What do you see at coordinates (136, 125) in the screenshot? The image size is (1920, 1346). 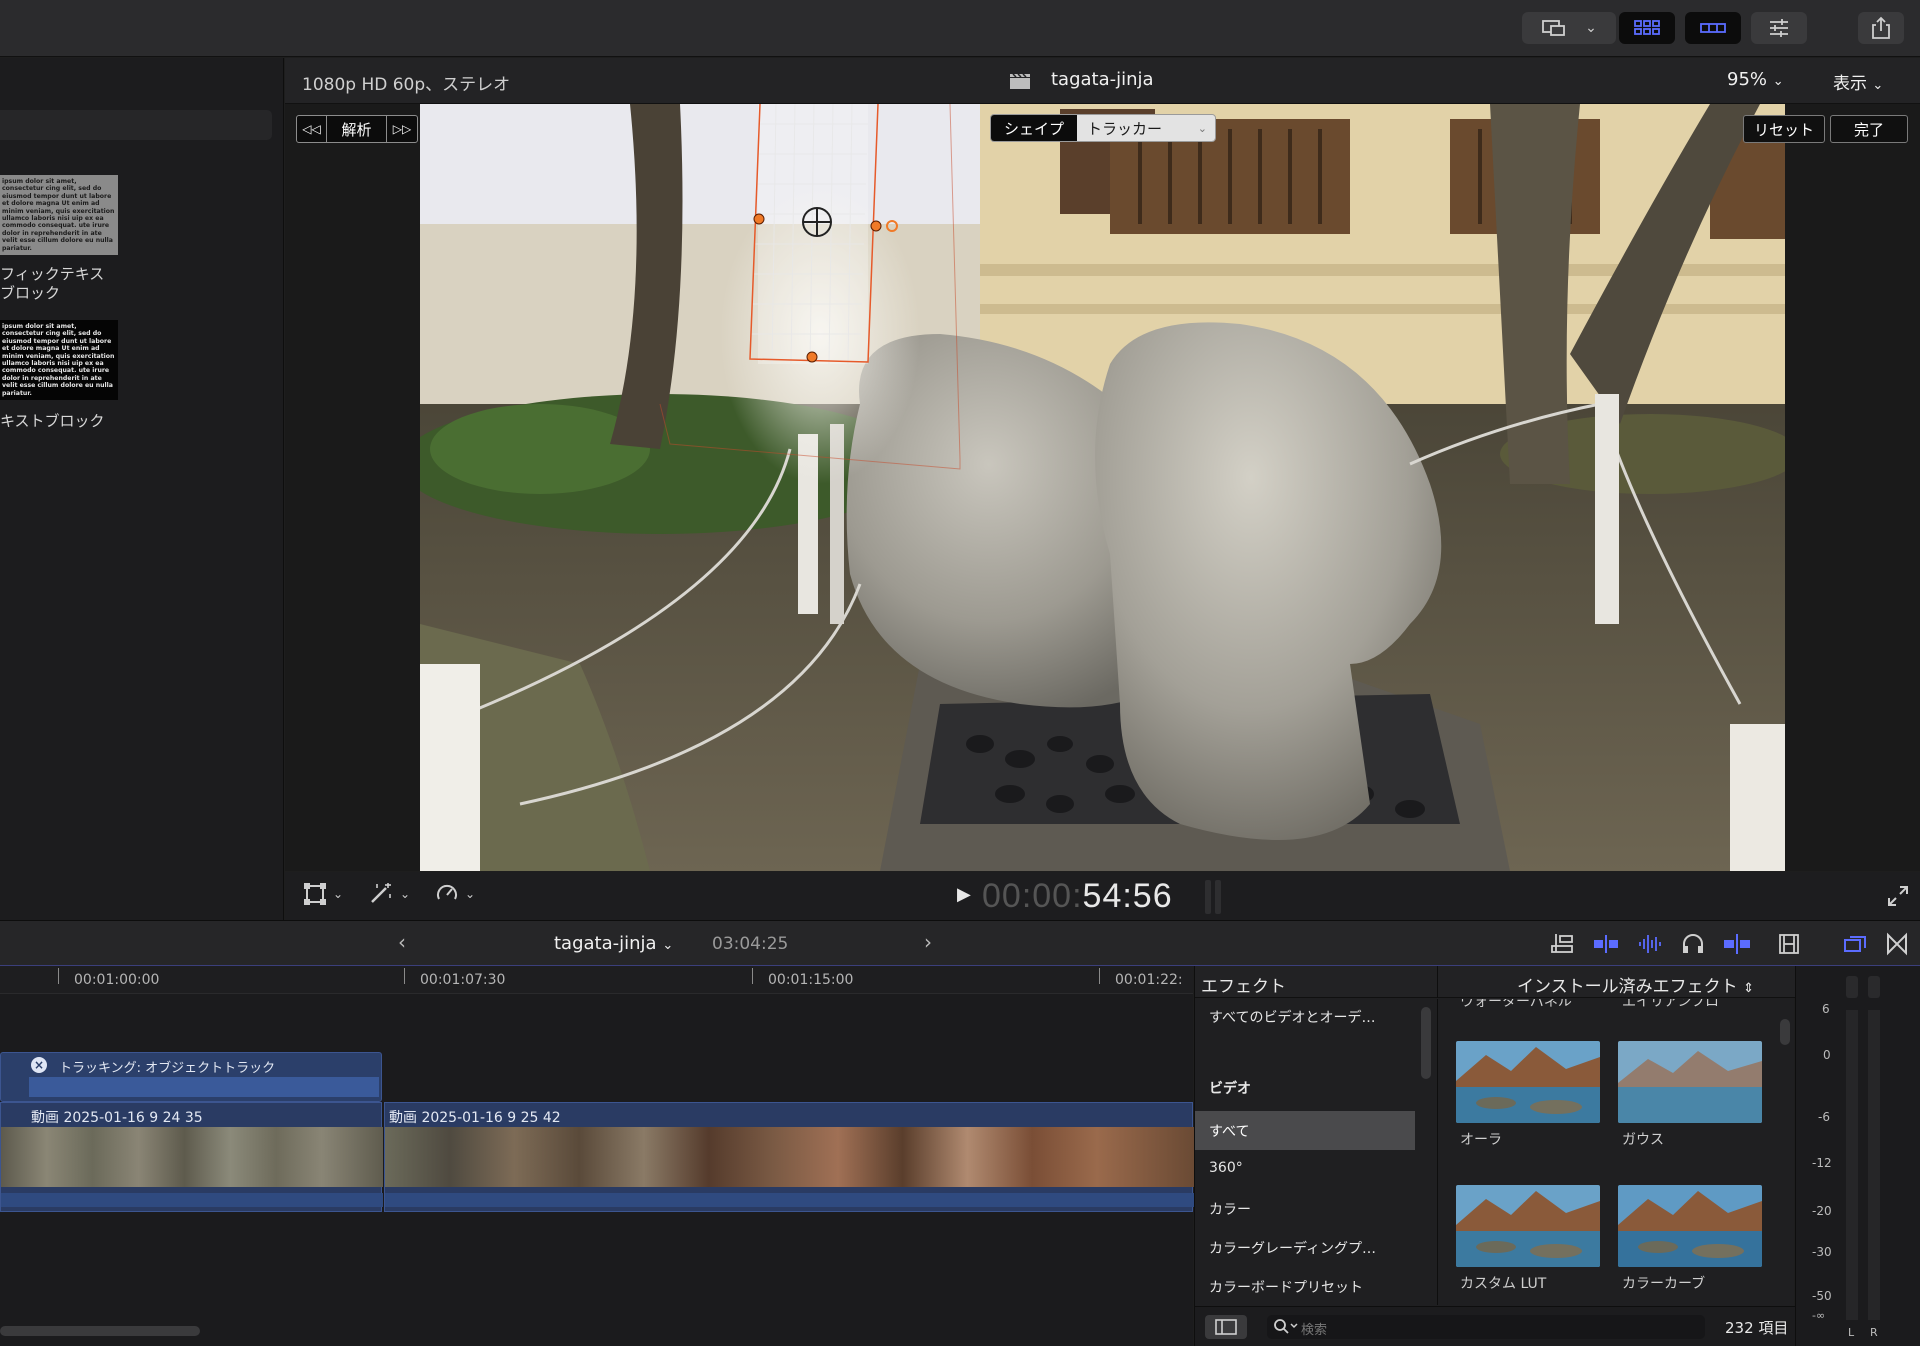 I see `browser-search-field` at bounding box center [136, 125].